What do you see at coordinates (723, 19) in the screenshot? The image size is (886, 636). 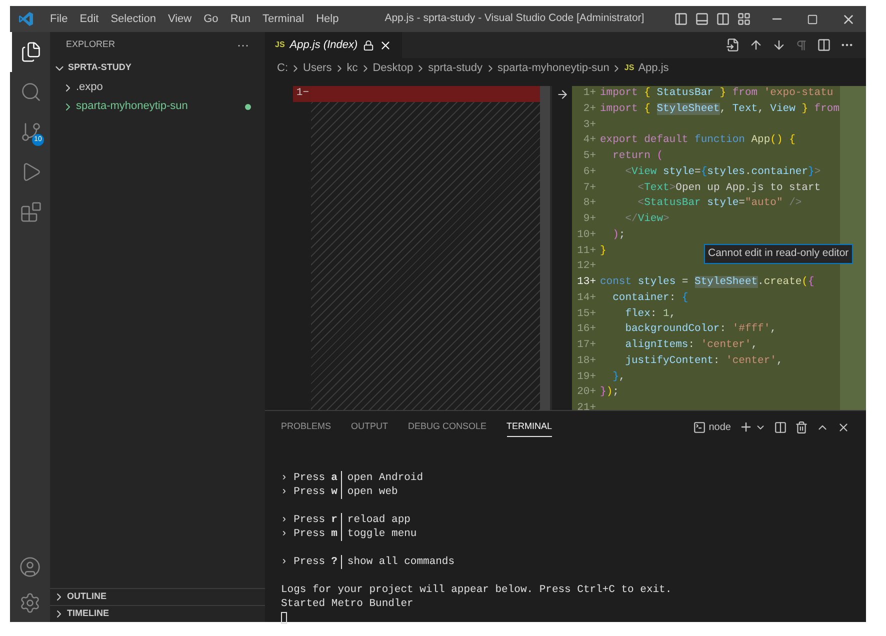 I see `split-layout-icon` at bounding box center [723, 19].